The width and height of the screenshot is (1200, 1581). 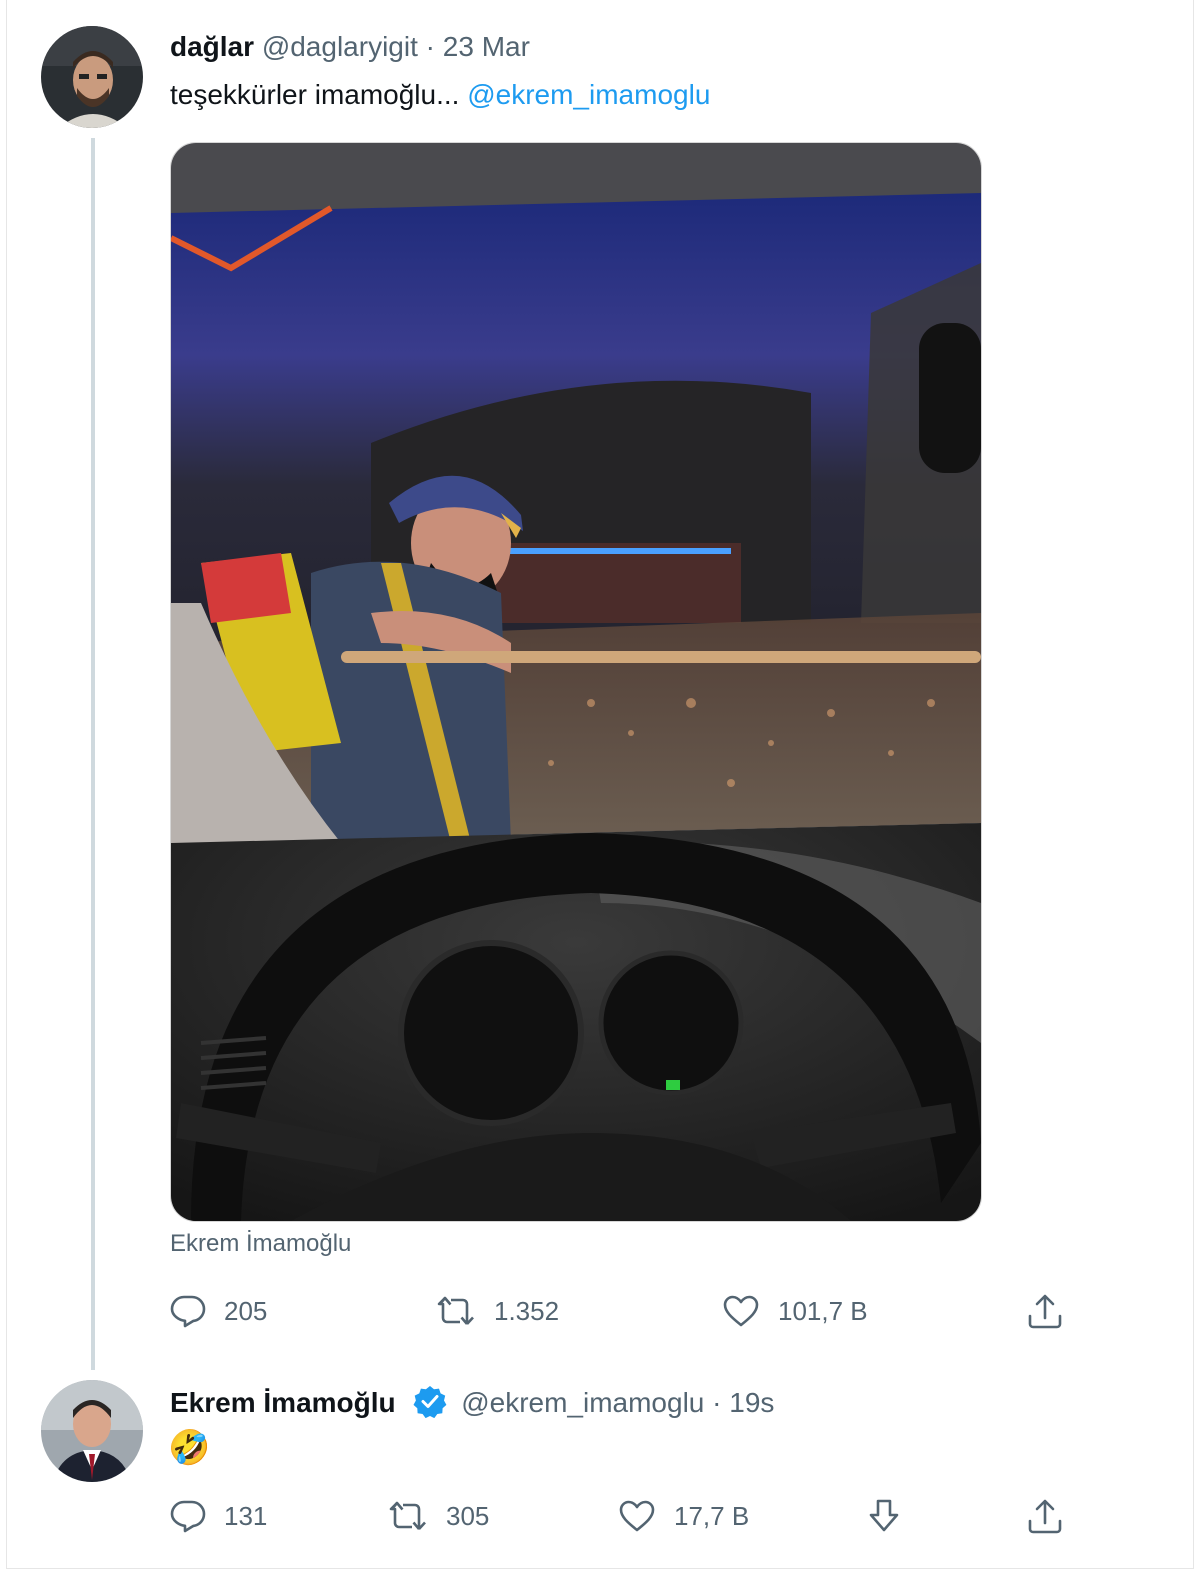 I want to click on tweet2-share-button, so click(x=1045, y=1516).